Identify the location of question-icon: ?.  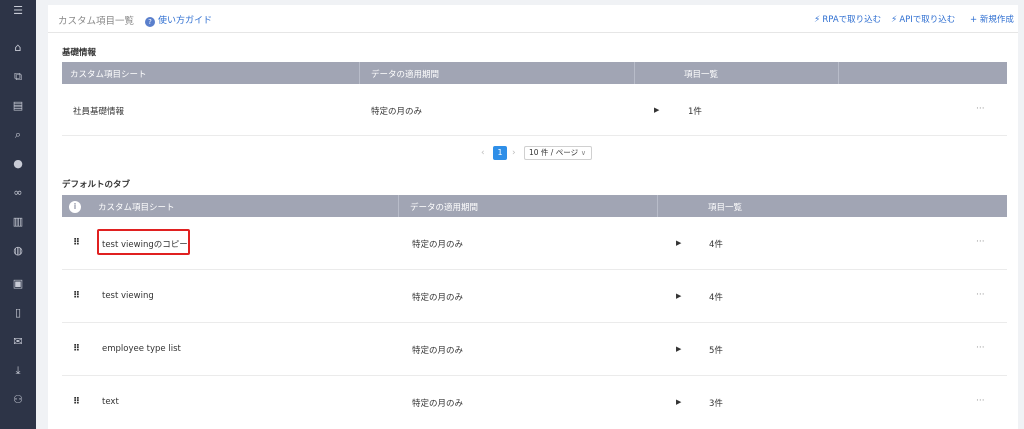
(150, 22).